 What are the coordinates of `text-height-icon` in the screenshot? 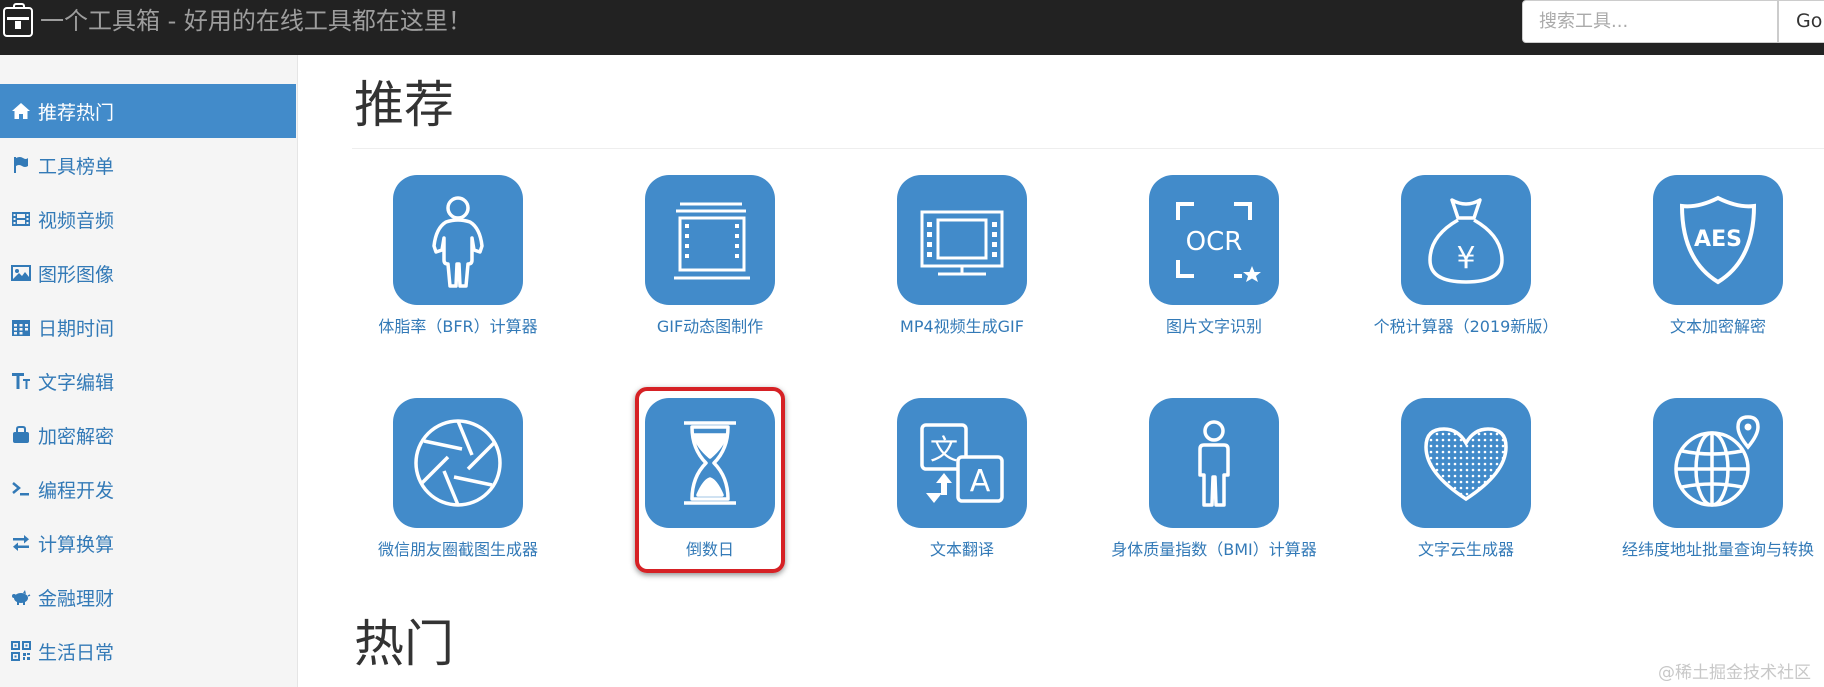 It's located at (21, 381).